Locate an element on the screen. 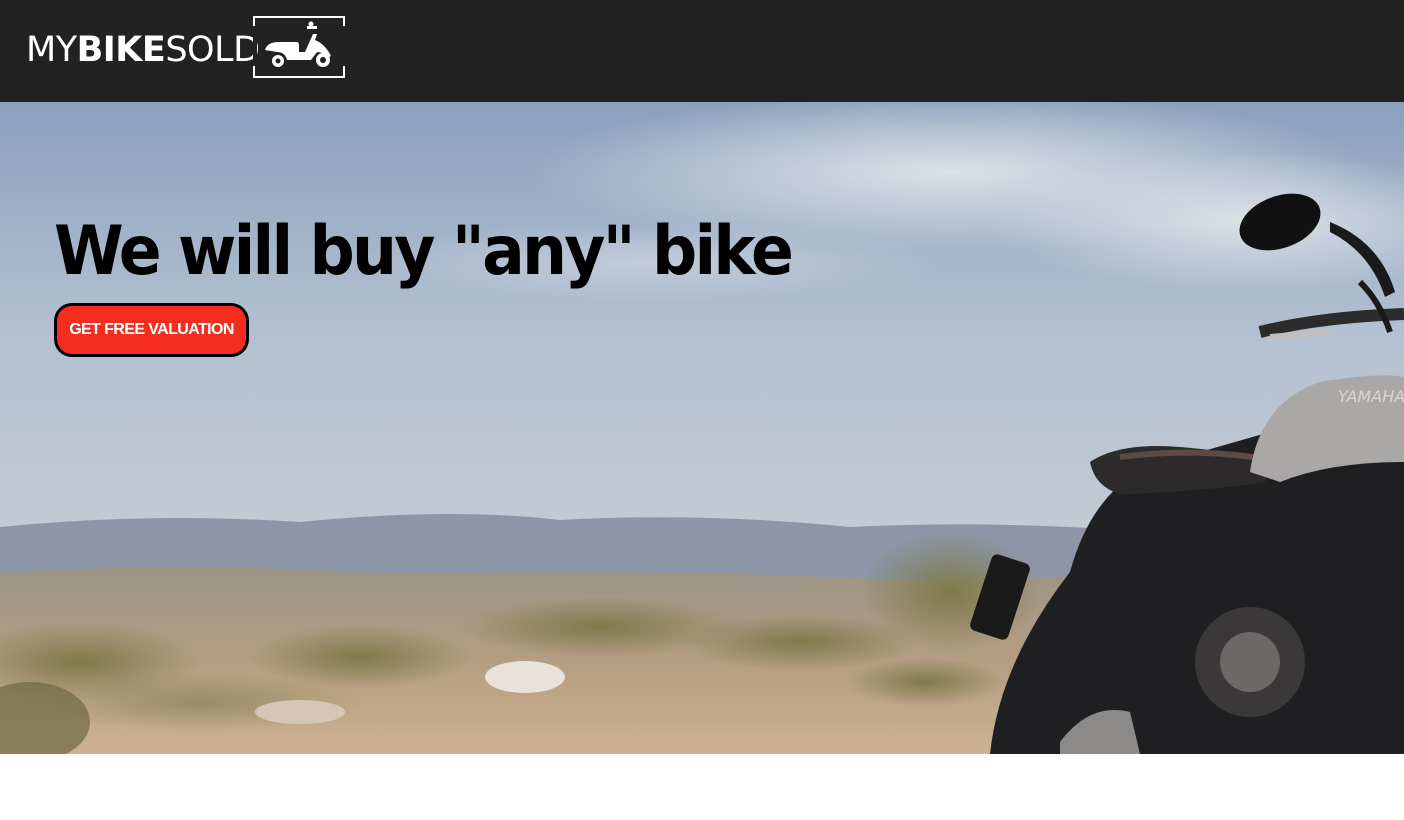  logo-text-bike: BIKE is located at coordinates (121, 50).